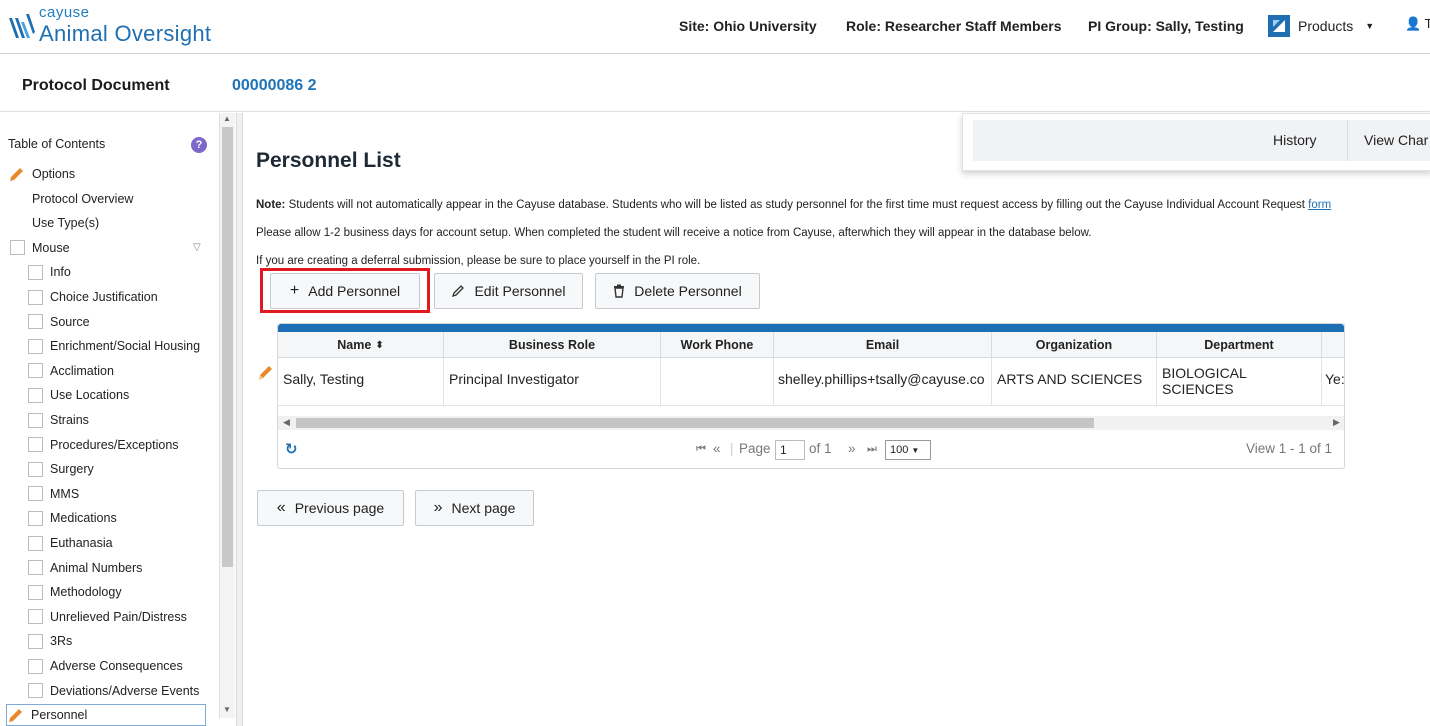 Image resolution: width=1430 pixels, height=726 pixels. What do you see at coordinates (1295, 140) in the screenshot?
I see `history-button: History` at bounding box center [1295, 140].